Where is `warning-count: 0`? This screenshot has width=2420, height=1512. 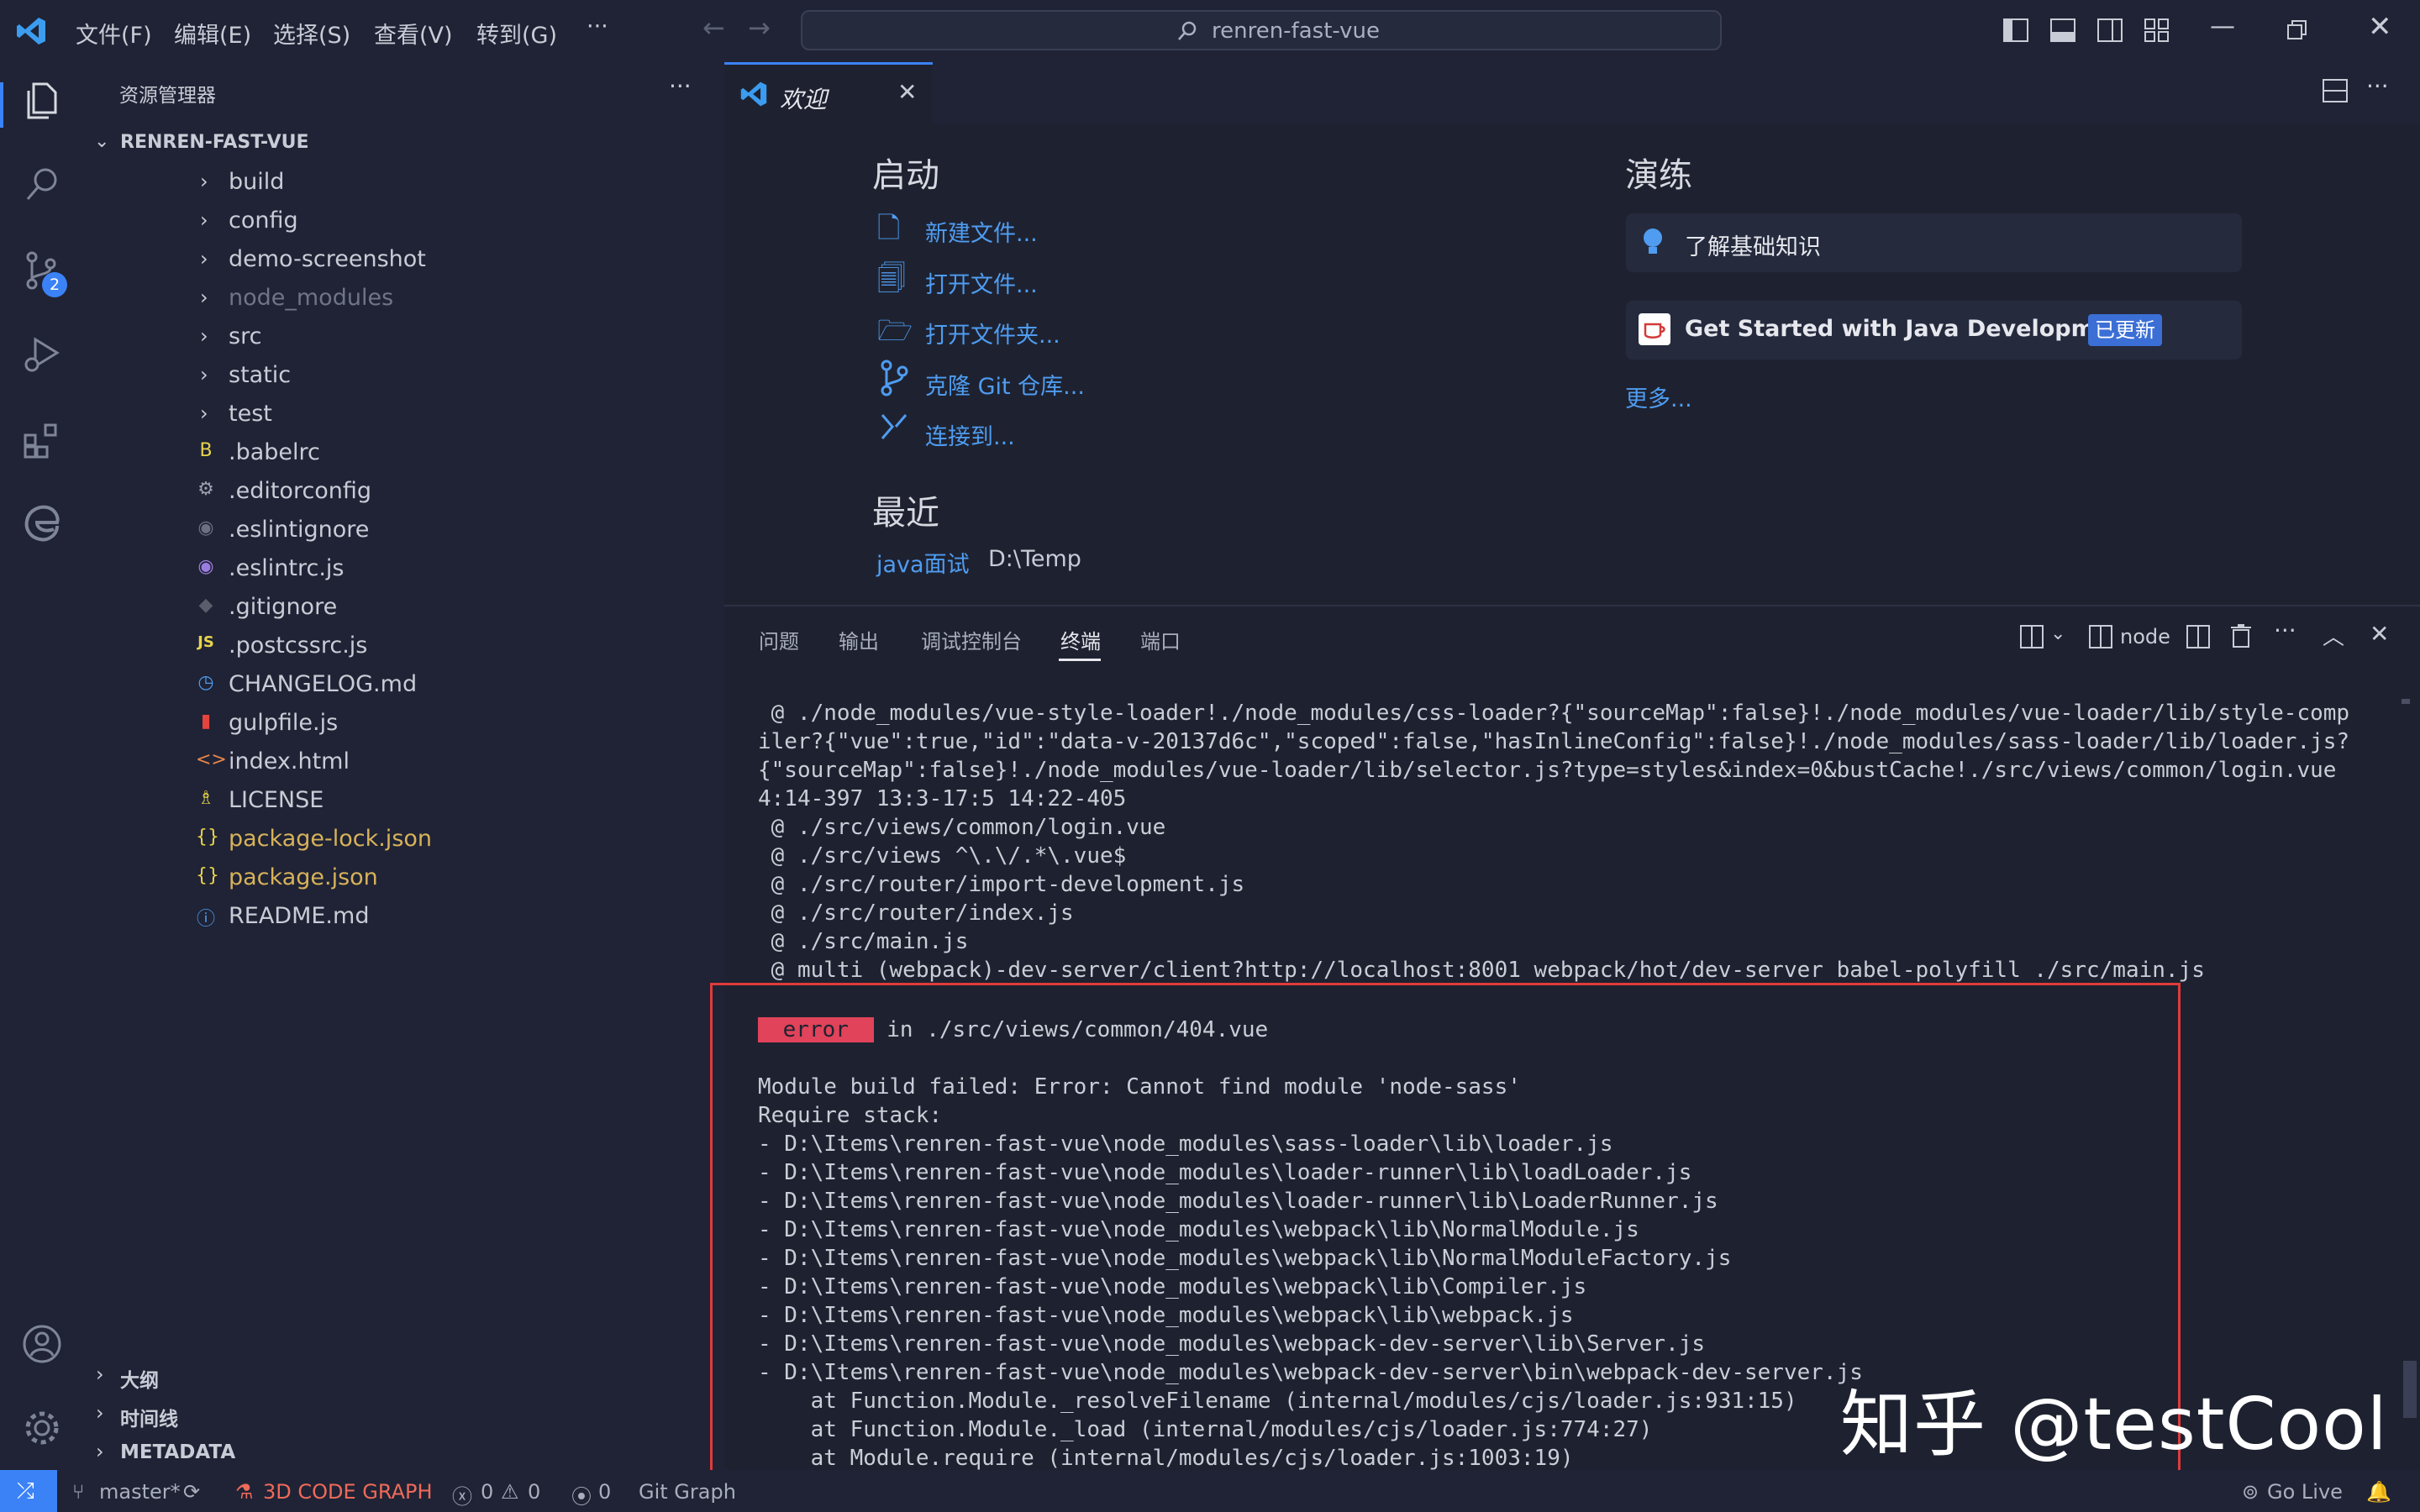
warning-count: 0 is located at coordinates (534, 1492).